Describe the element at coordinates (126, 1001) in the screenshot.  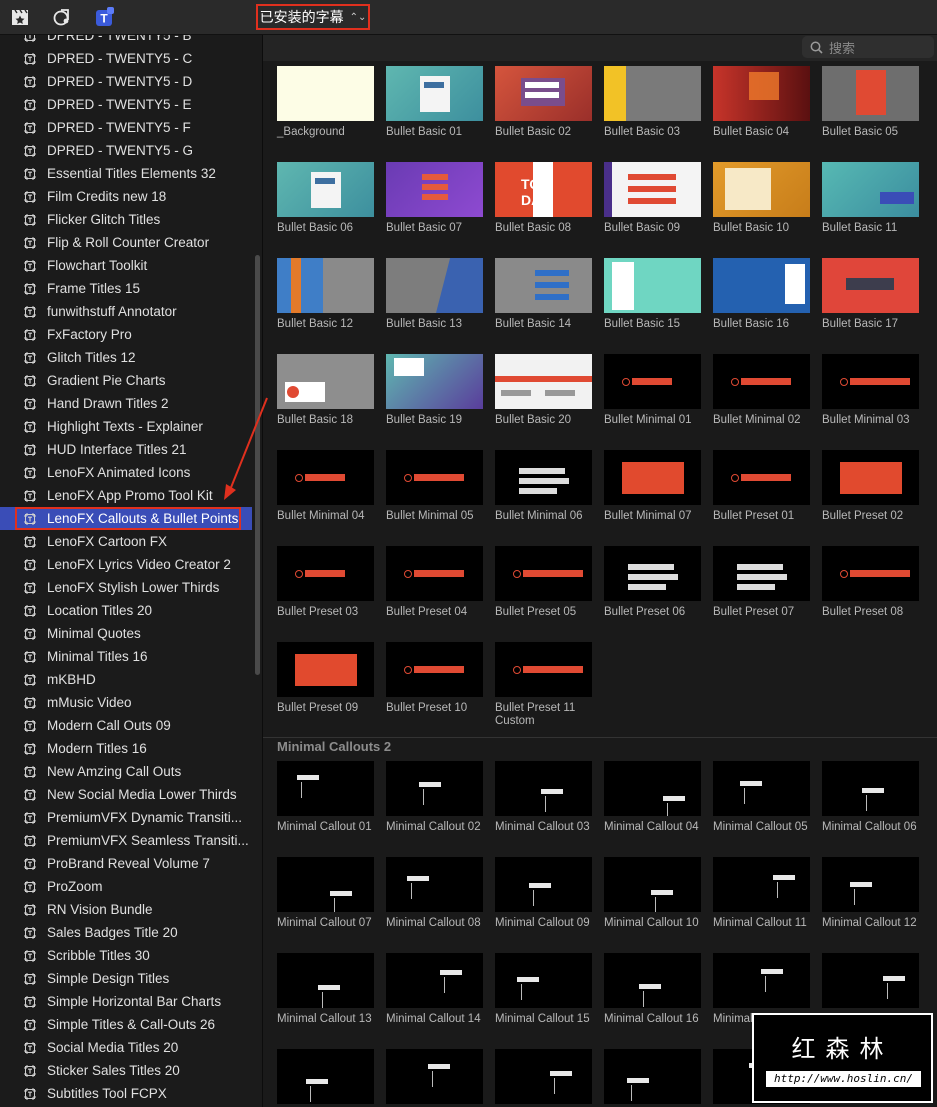
I see `sidebar-item: Simple Horizontal Bar Charts` at that location.